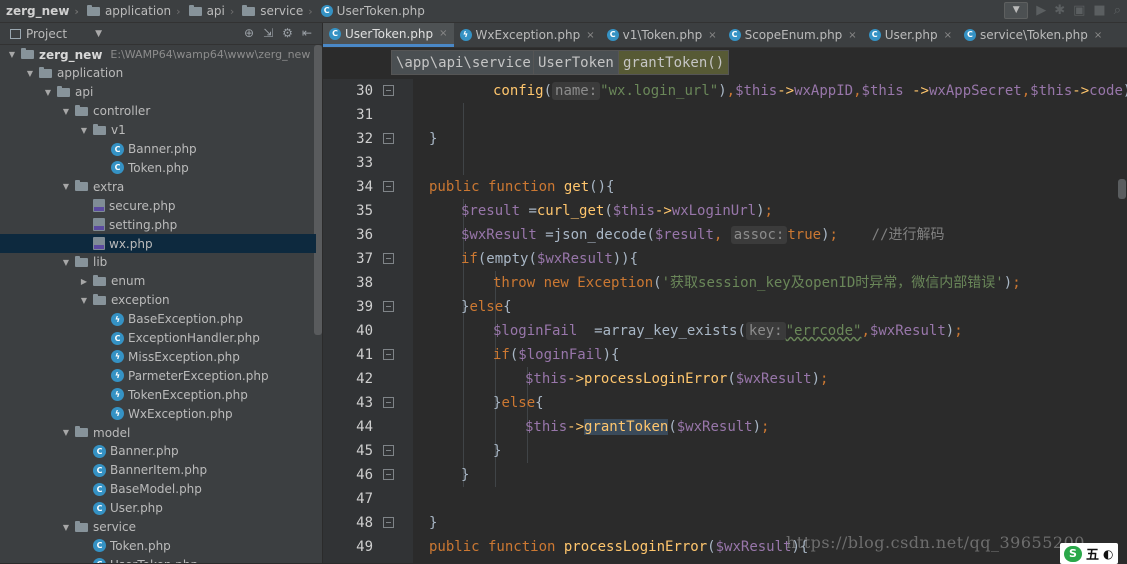 The image size is (1127, 564). What do you see at coordinates (1041, 10) in the screenshot?
I see `run-icon: ▶` at bounding box center [1041, 10].